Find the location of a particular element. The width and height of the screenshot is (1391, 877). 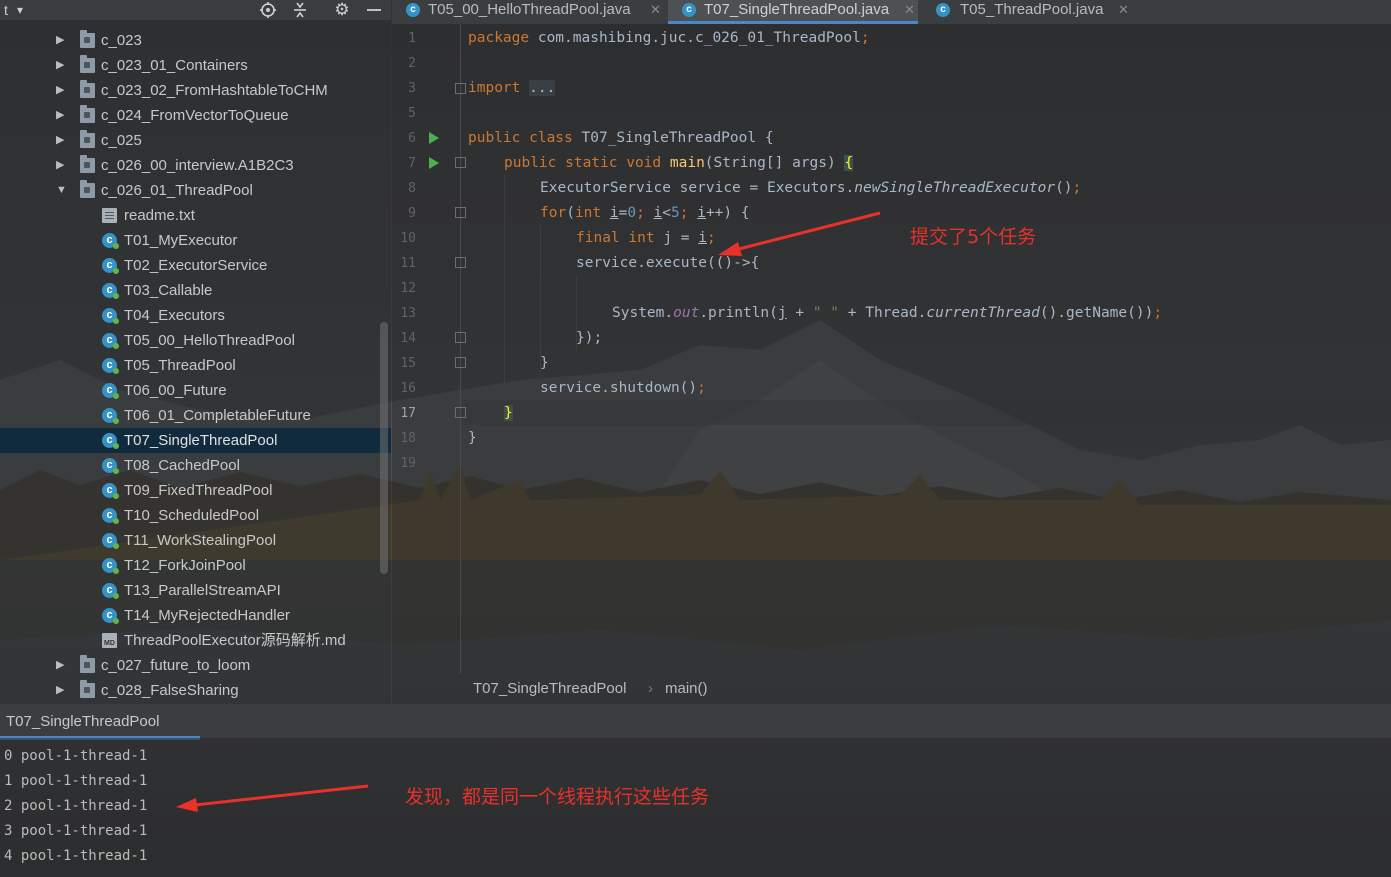

tree-item: c T11_WorkStealingPool is located at coordinates (195, 540).